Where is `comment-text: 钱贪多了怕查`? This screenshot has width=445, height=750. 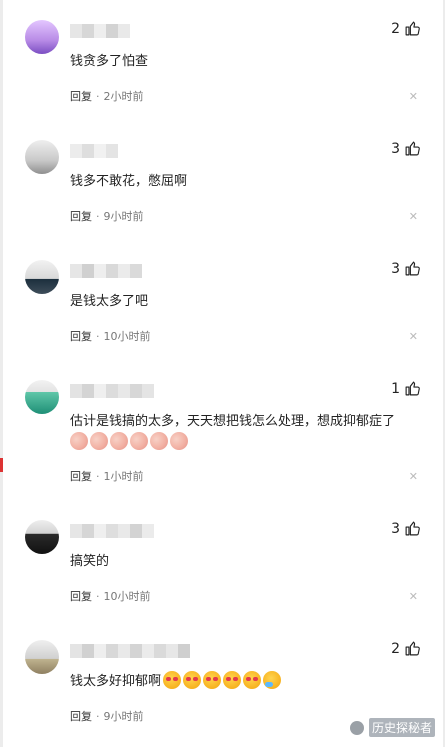 comment-text: 钱贪多了怕查 is located at coordinates (109, 61).